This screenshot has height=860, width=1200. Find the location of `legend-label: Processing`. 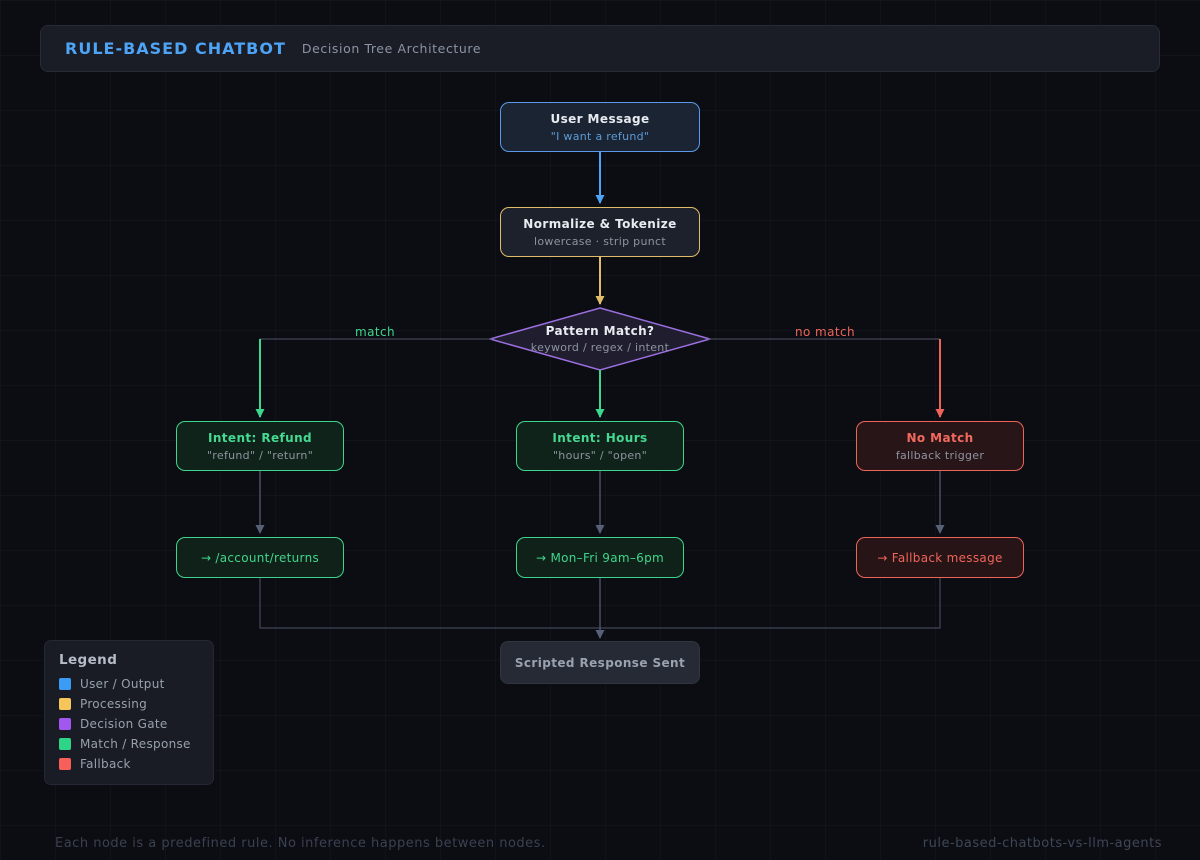

legend-label: Processing is located at coordinates (114, 704).